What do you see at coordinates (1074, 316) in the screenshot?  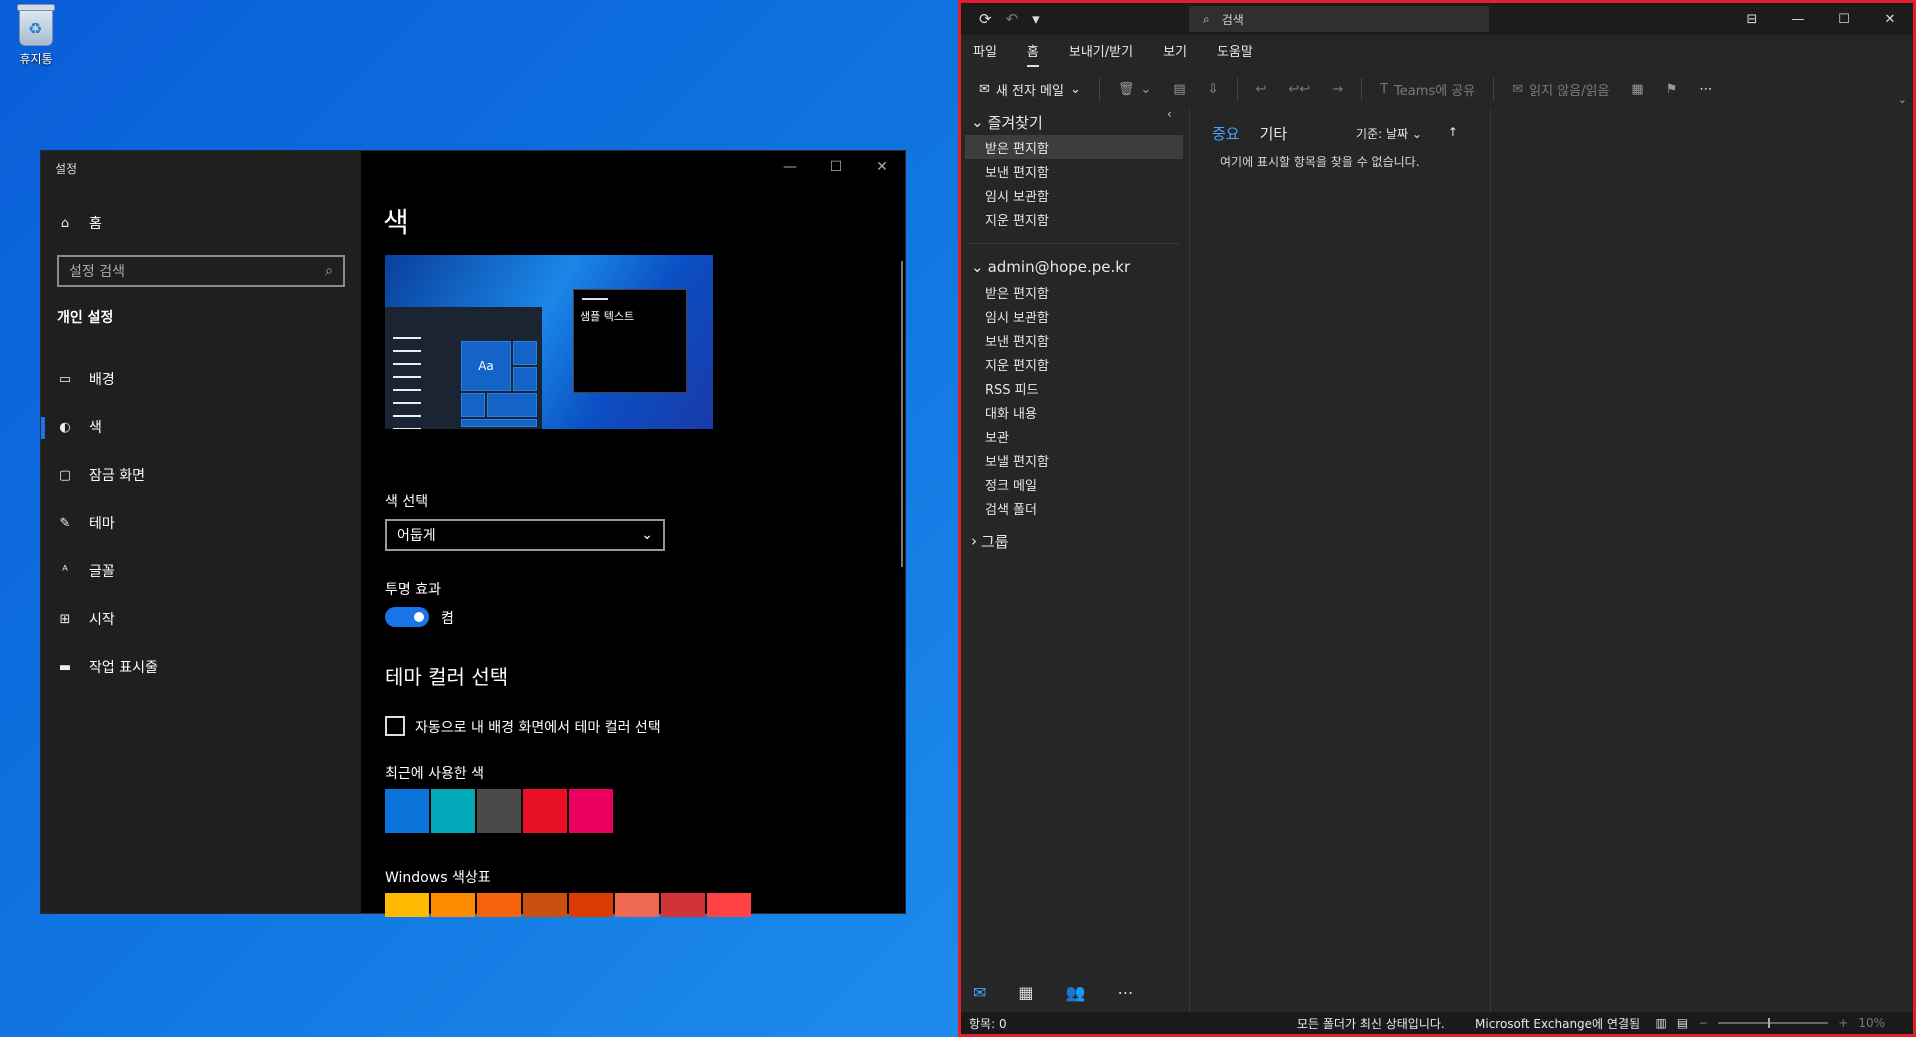 I see `account-folder: 임시 보관함` at bounding box center [1074, 316].